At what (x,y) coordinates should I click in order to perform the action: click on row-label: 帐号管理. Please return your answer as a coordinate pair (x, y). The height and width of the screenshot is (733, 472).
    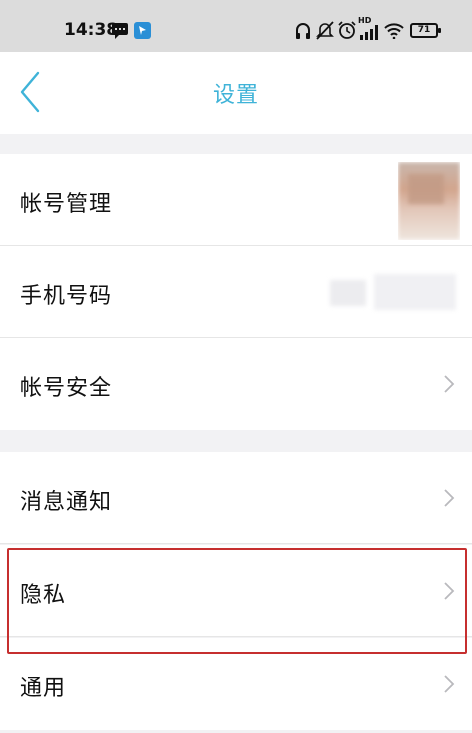
    Looking at the image, I should click on (66, 204).